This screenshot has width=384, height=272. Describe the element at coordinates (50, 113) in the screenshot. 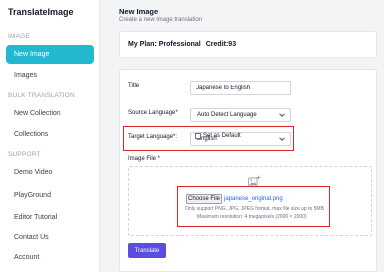

I see `sidebar-item-new-collection: New Collection` at that location.